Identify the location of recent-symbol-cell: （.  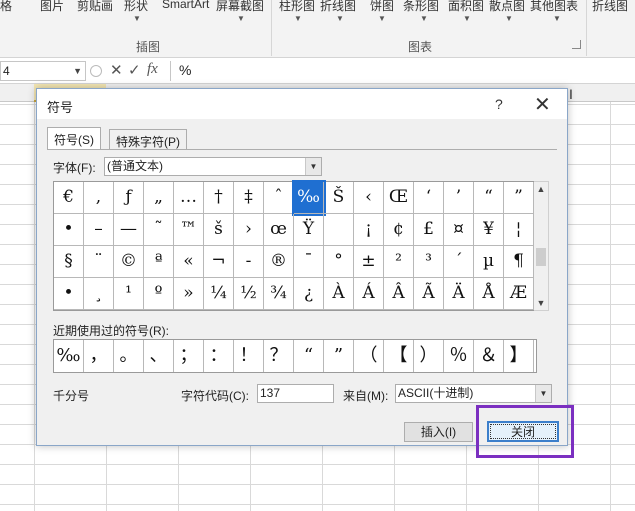
(369, 356).